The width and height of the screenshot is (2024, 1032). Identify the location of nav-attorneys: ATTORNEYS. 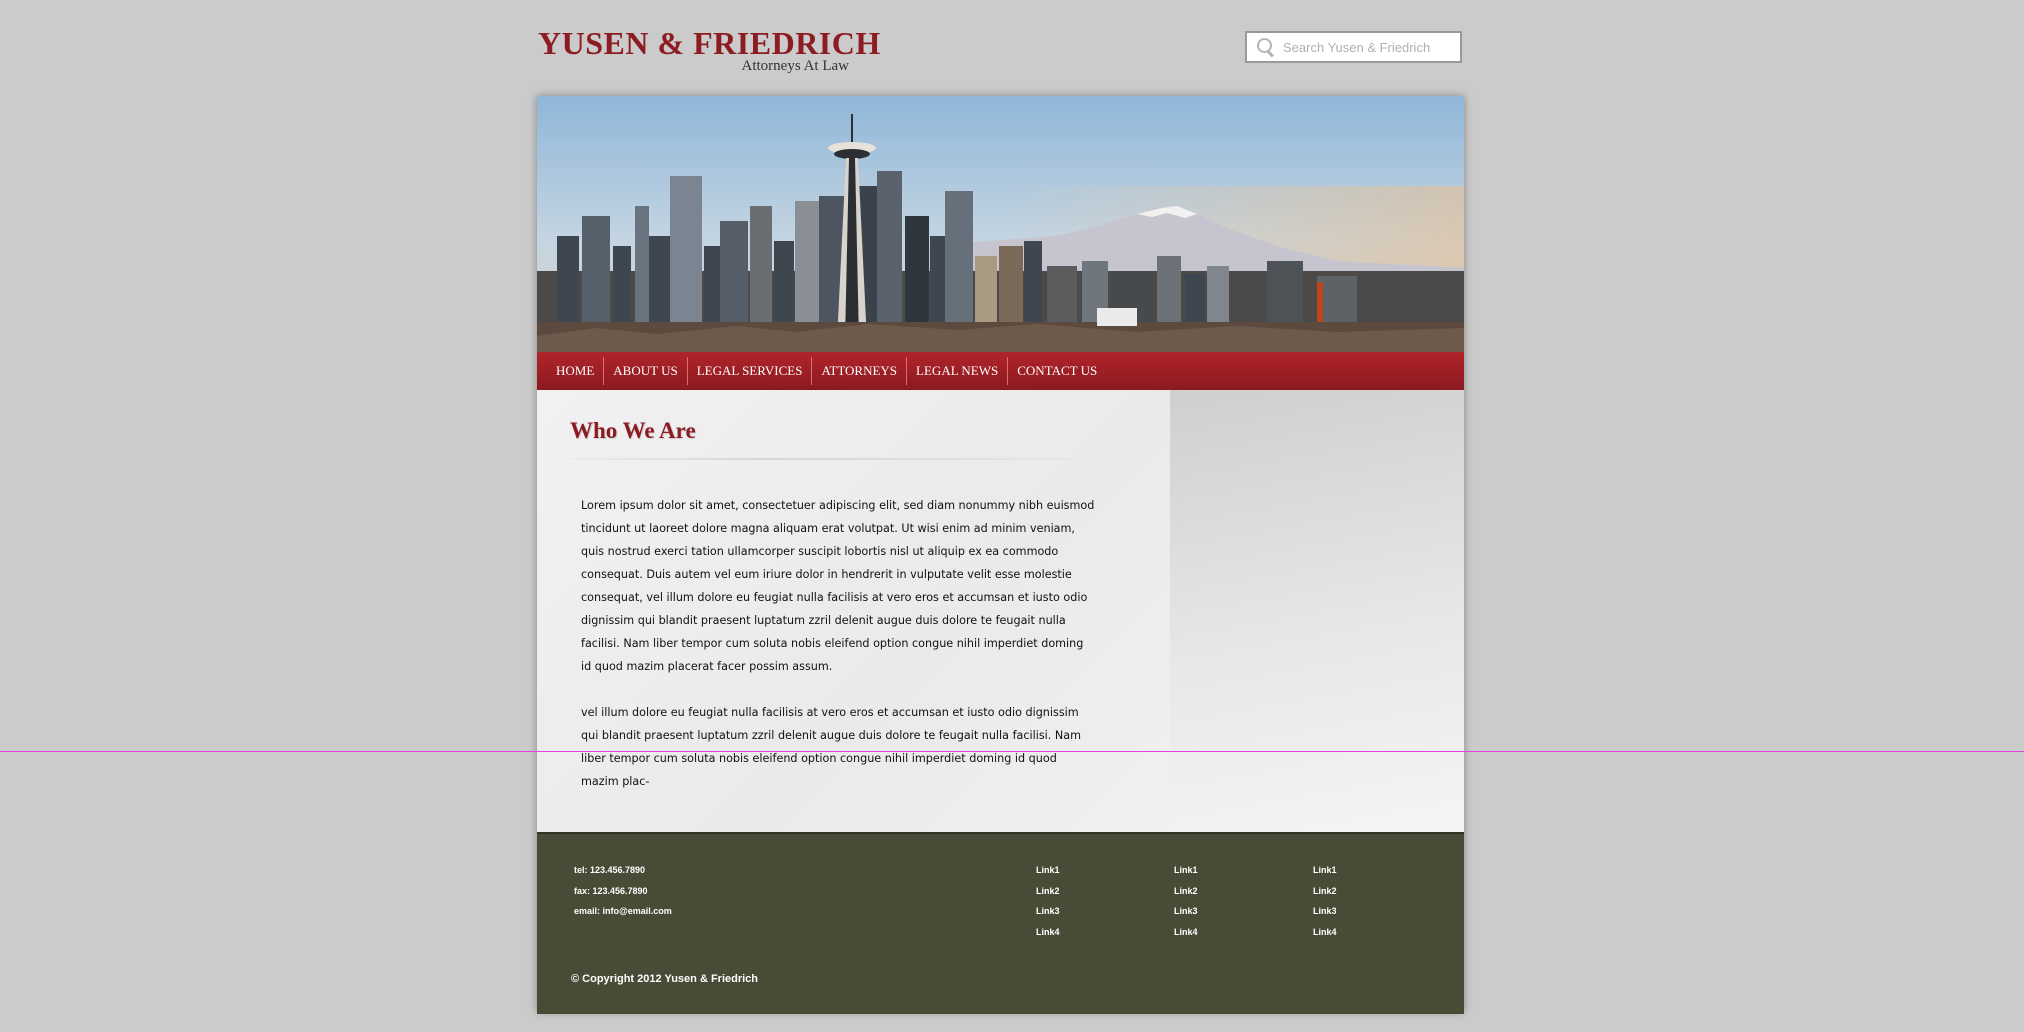
(858, 371).